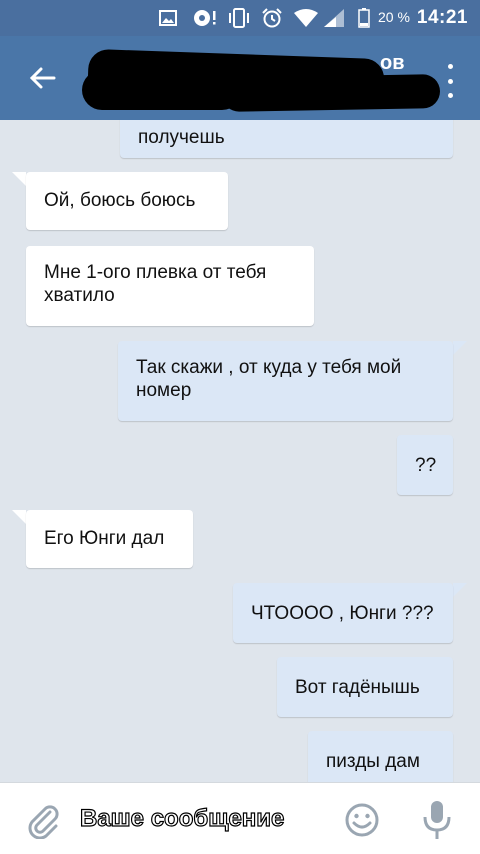 The height and width of the screenshot is (854, 480). I want to click on message-input, so click(200, 819).